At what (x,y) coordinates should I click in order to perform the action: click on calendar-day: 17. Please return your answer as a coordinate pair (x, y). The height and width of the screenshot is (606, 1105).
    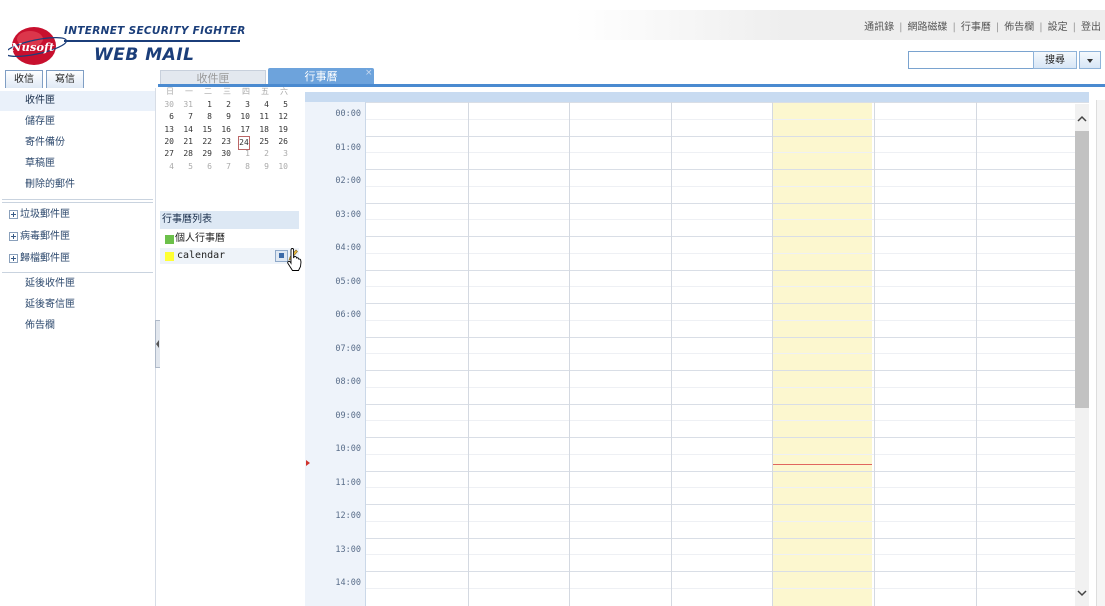
    Looking at the image, I should click on (244, 130).